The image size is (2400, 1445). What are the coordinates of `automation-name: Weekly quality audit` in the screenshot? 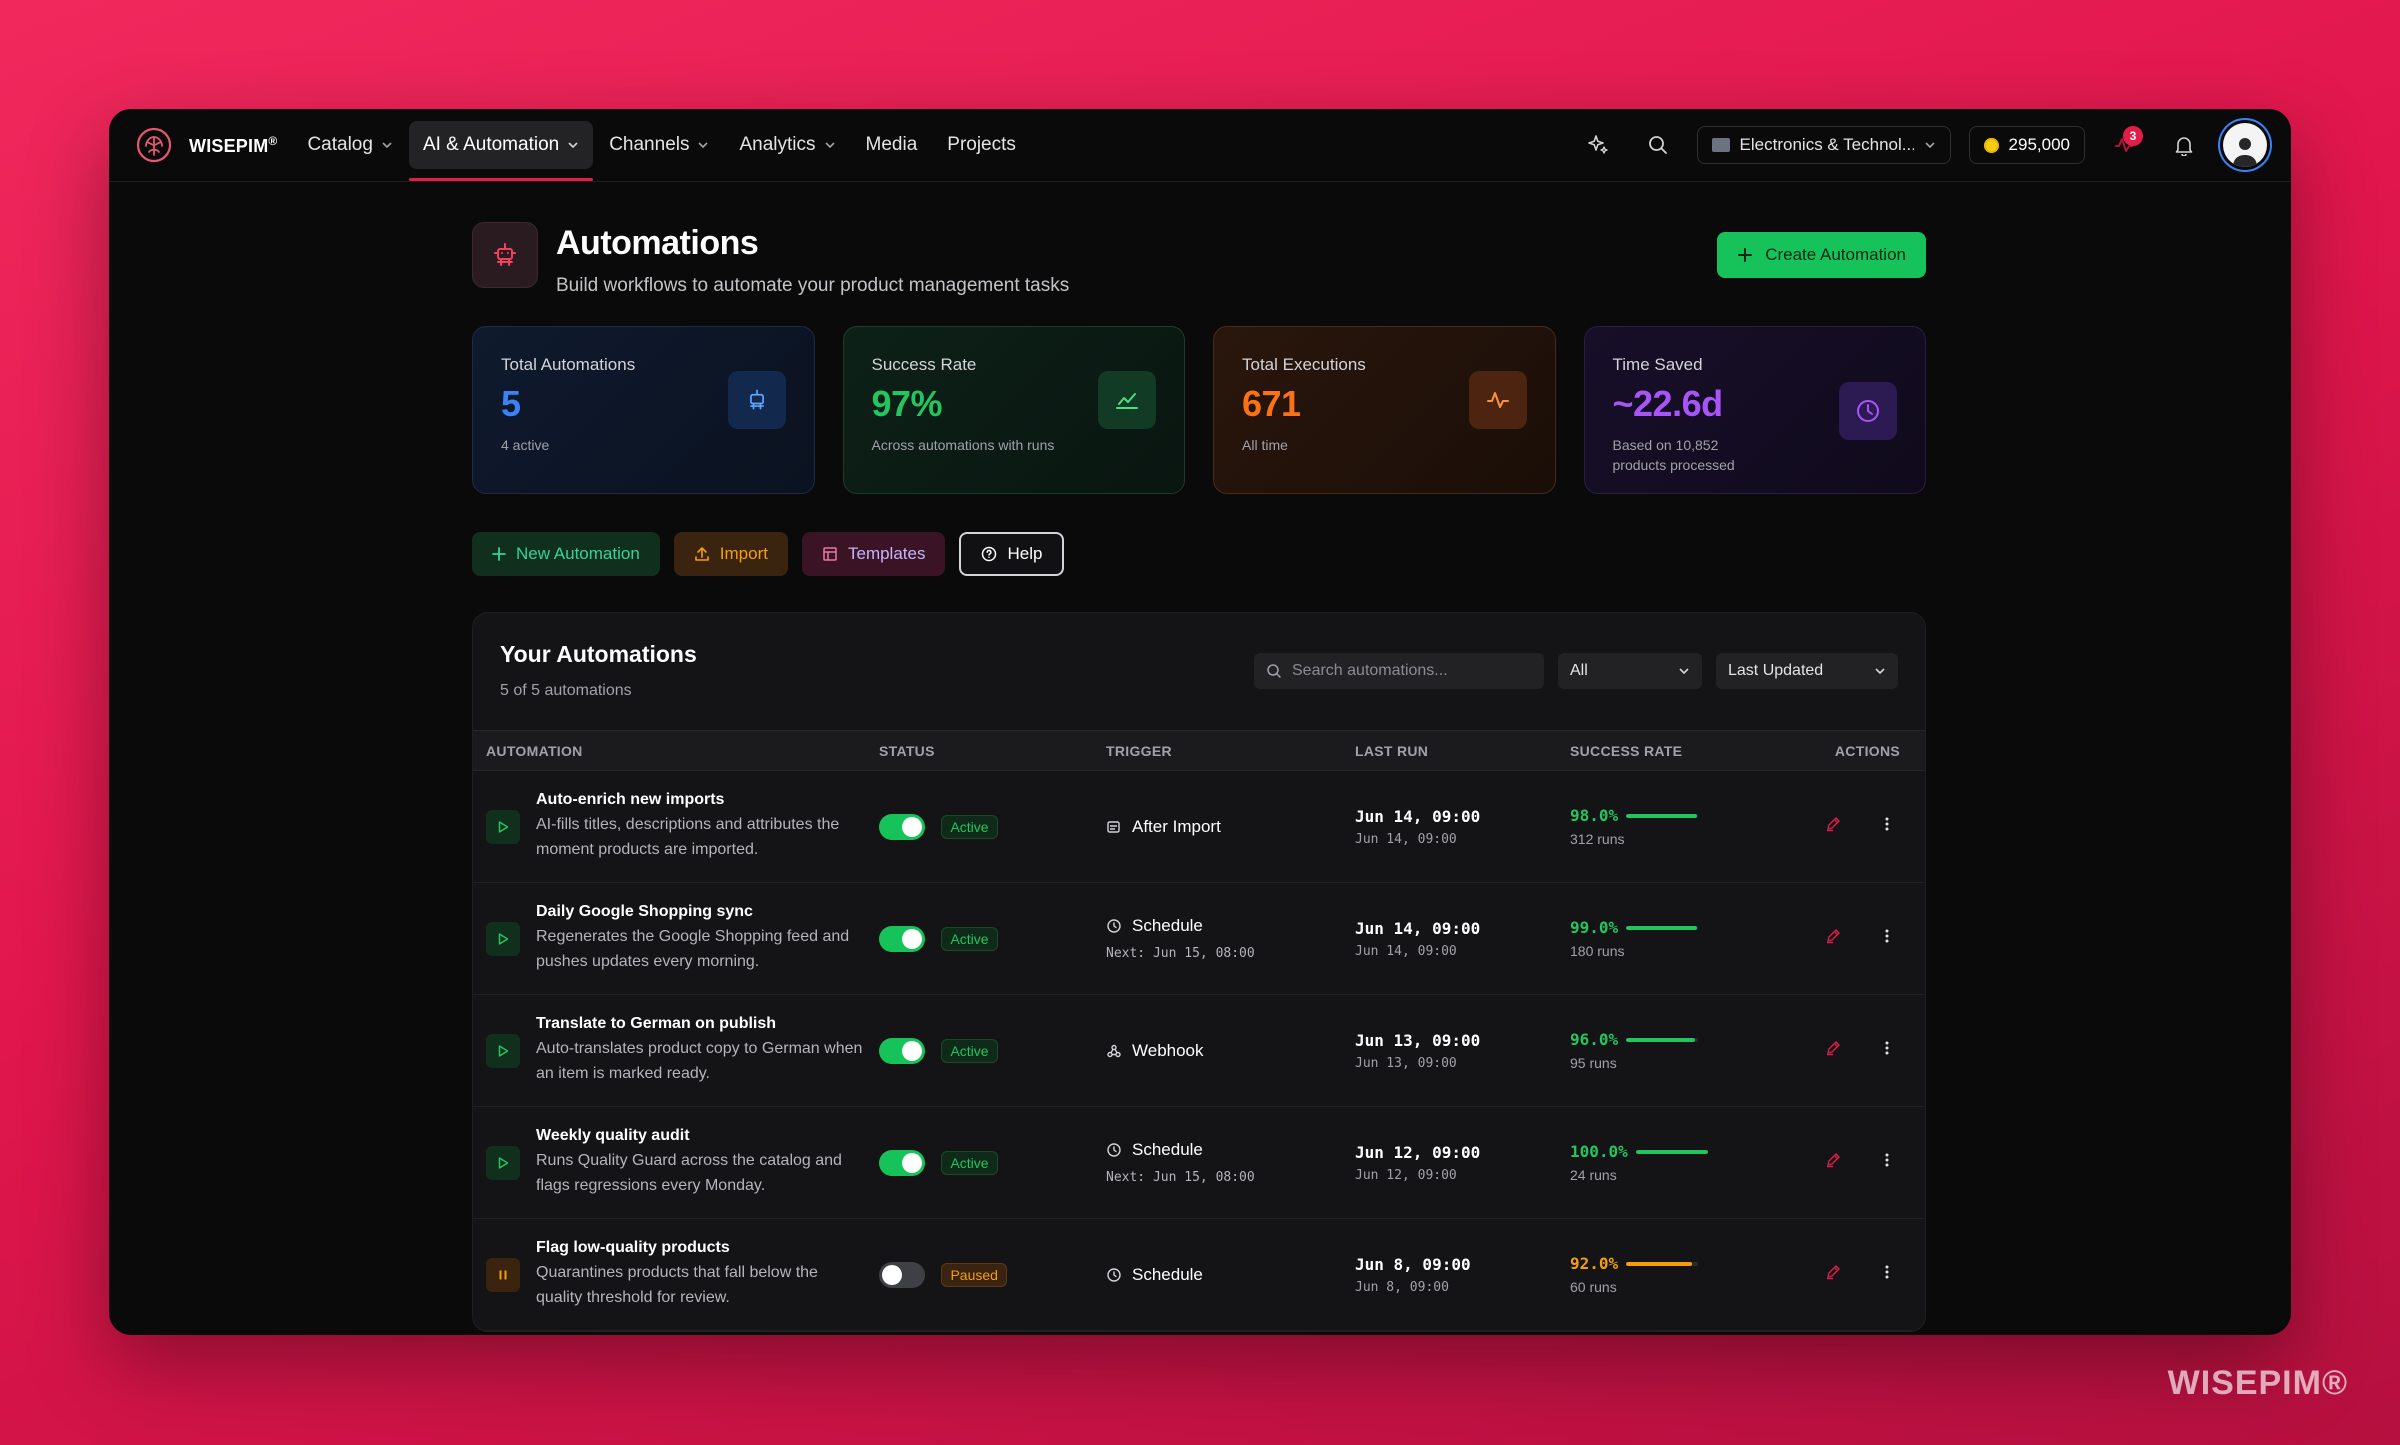 It's located at (701, 1136).